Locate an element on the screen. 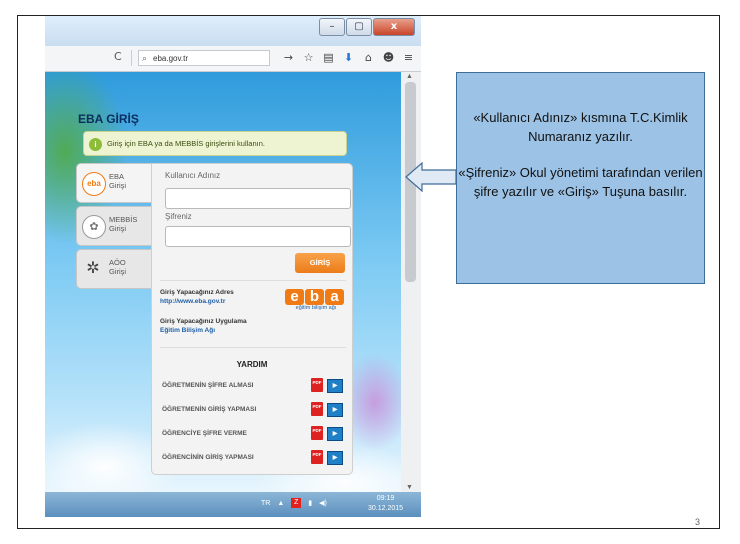 The height and width of the screenshot is (544, 740). eba-logo: e b a eğitim bilişim ağı is located at coordinates (316, 304).